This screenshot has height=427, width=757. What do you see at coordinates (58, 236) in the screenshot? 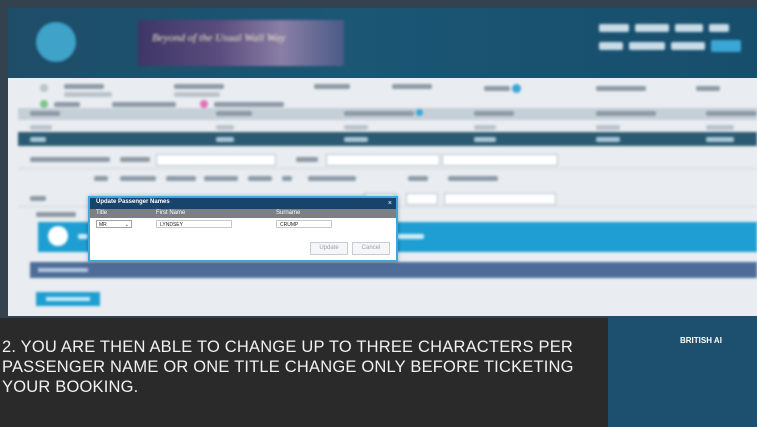
I see `info-icon` at bounding box center [58, 236].